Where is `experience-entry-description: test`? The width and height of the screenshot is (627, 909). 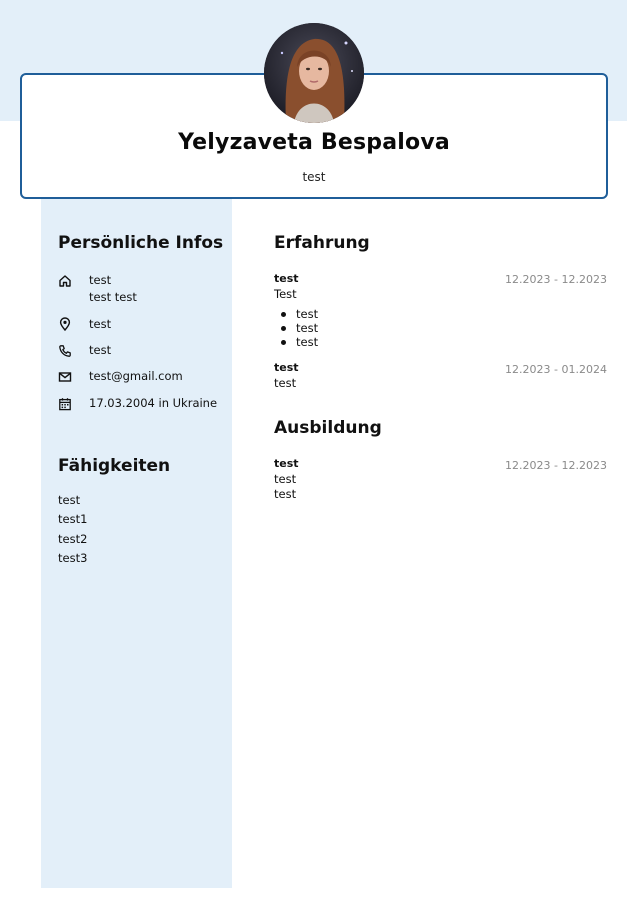 experience-entry-description: test is located at coordinates (285, 383).